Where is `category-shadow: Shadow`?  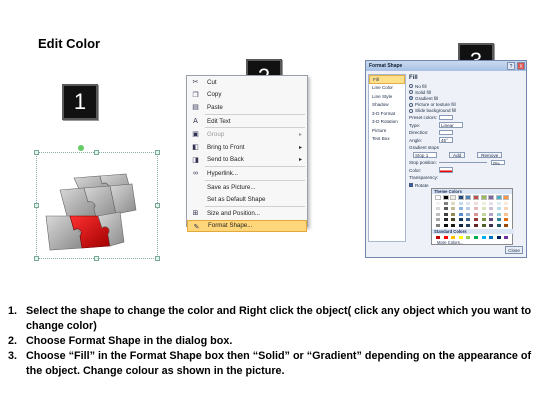
category-shadow: Shadow is located at coordinates (387, 105).